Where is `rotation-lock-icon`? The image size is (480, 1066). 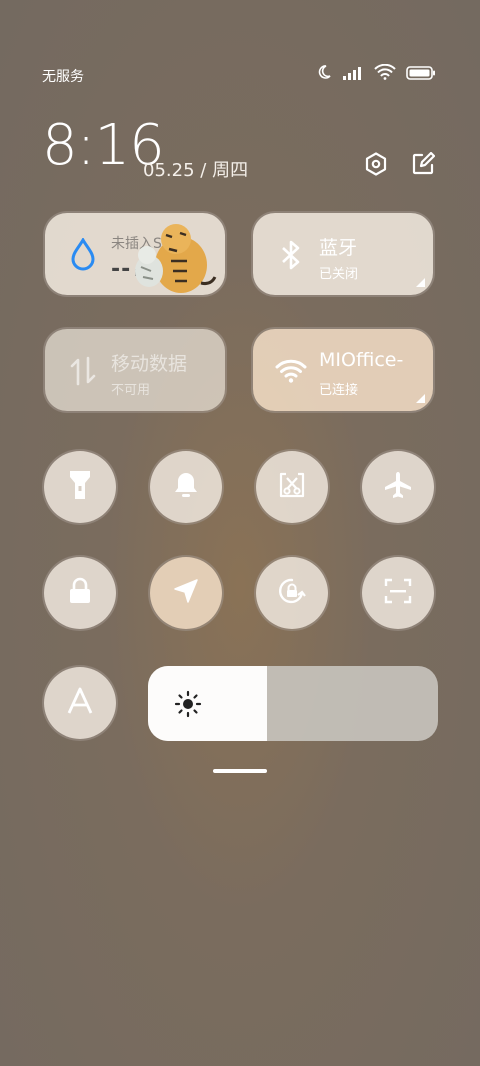
rotation-lock-icon is located at coordinates (292, 593).